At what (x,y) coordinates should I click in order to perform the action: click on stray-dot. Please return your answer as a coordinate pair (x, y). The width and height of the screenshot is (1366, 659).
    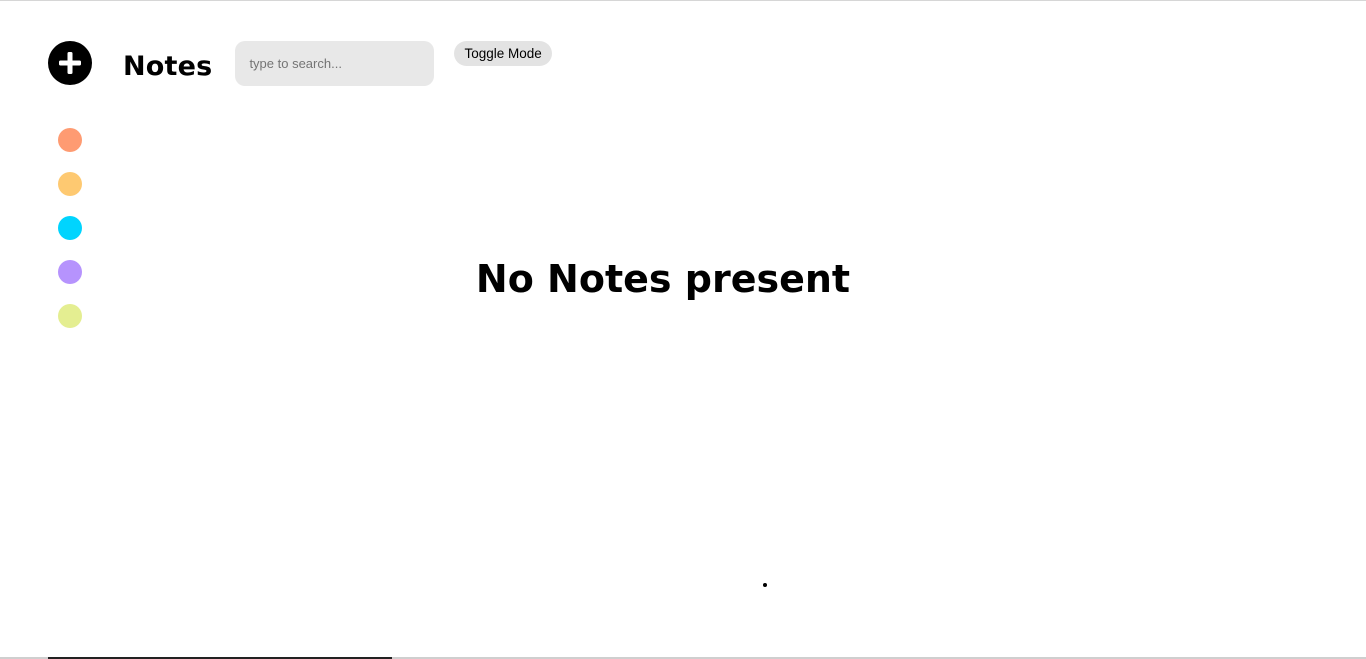
    Looking at the image, I should click on (765, 585).